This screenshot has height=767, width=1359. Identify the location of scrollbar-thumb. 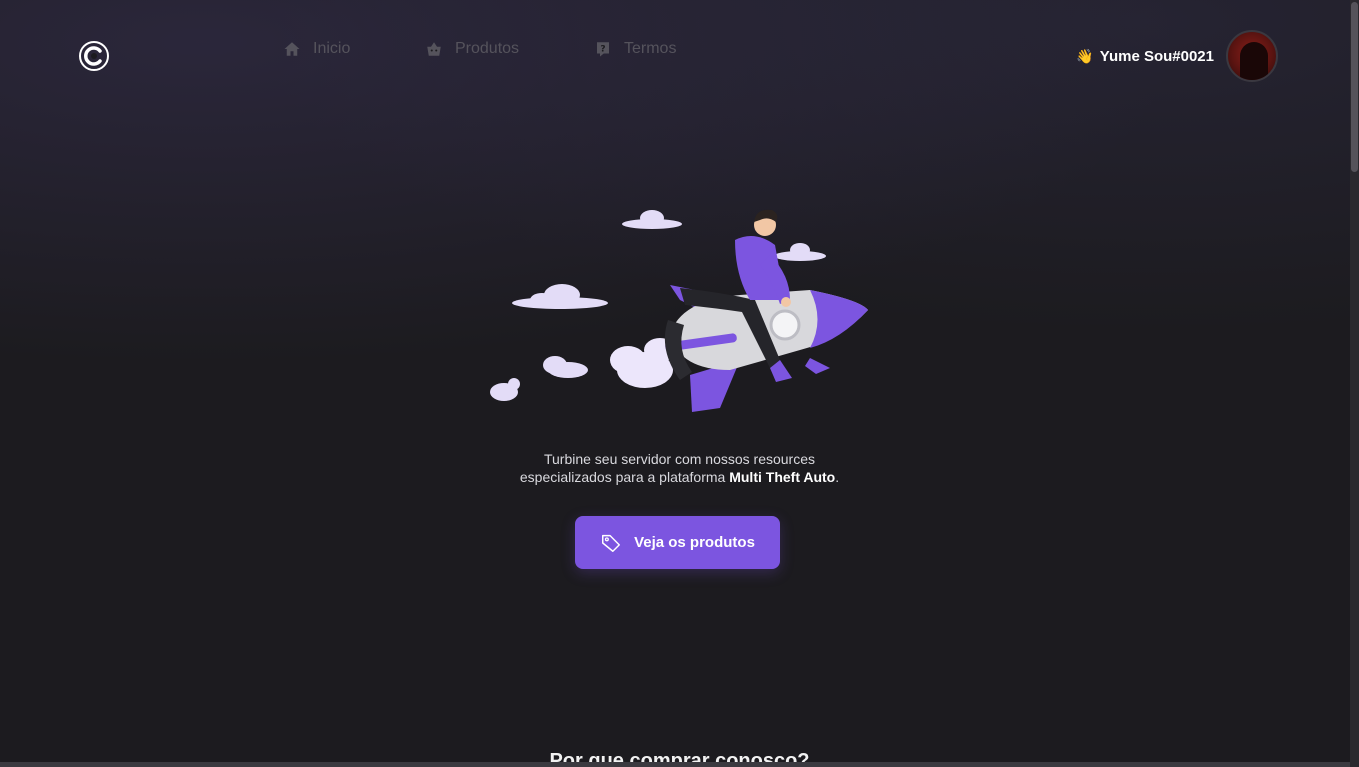
(1354, 87).